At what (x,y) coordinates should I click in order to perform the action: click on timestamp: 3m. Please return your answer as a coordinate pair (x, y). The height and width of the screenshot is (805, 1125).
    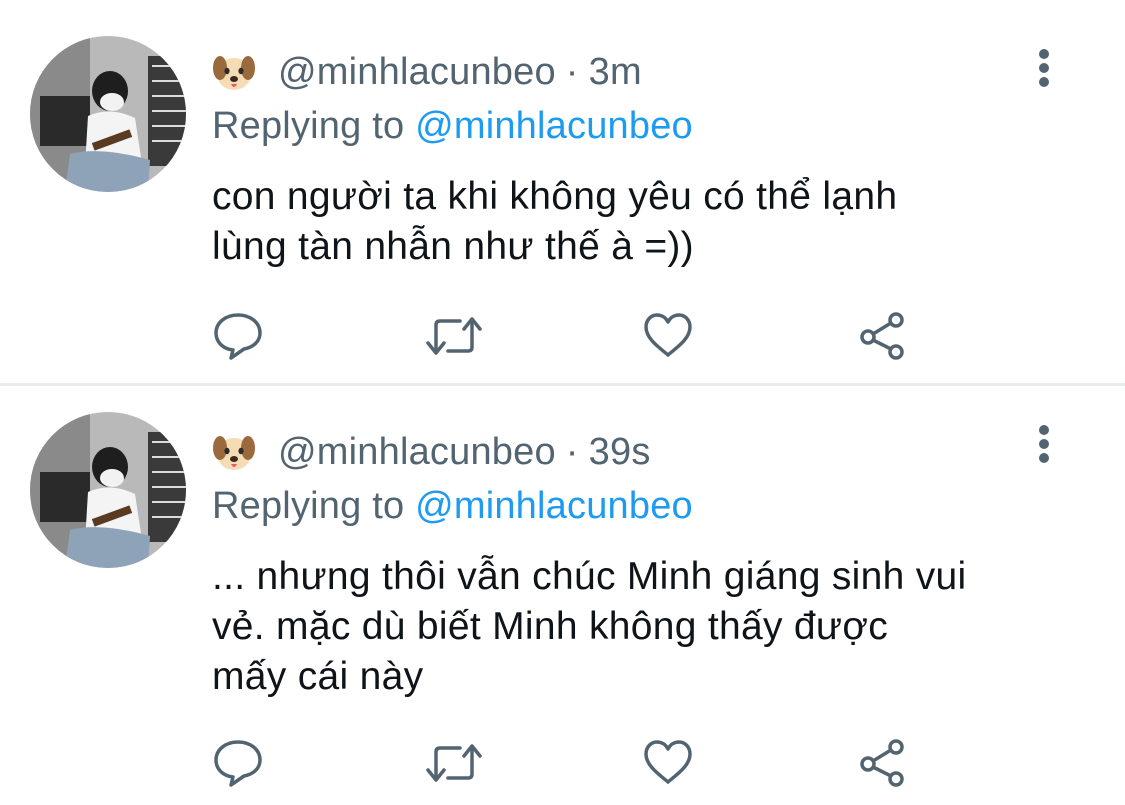
    Looking at the image, I should click on (615, 72).